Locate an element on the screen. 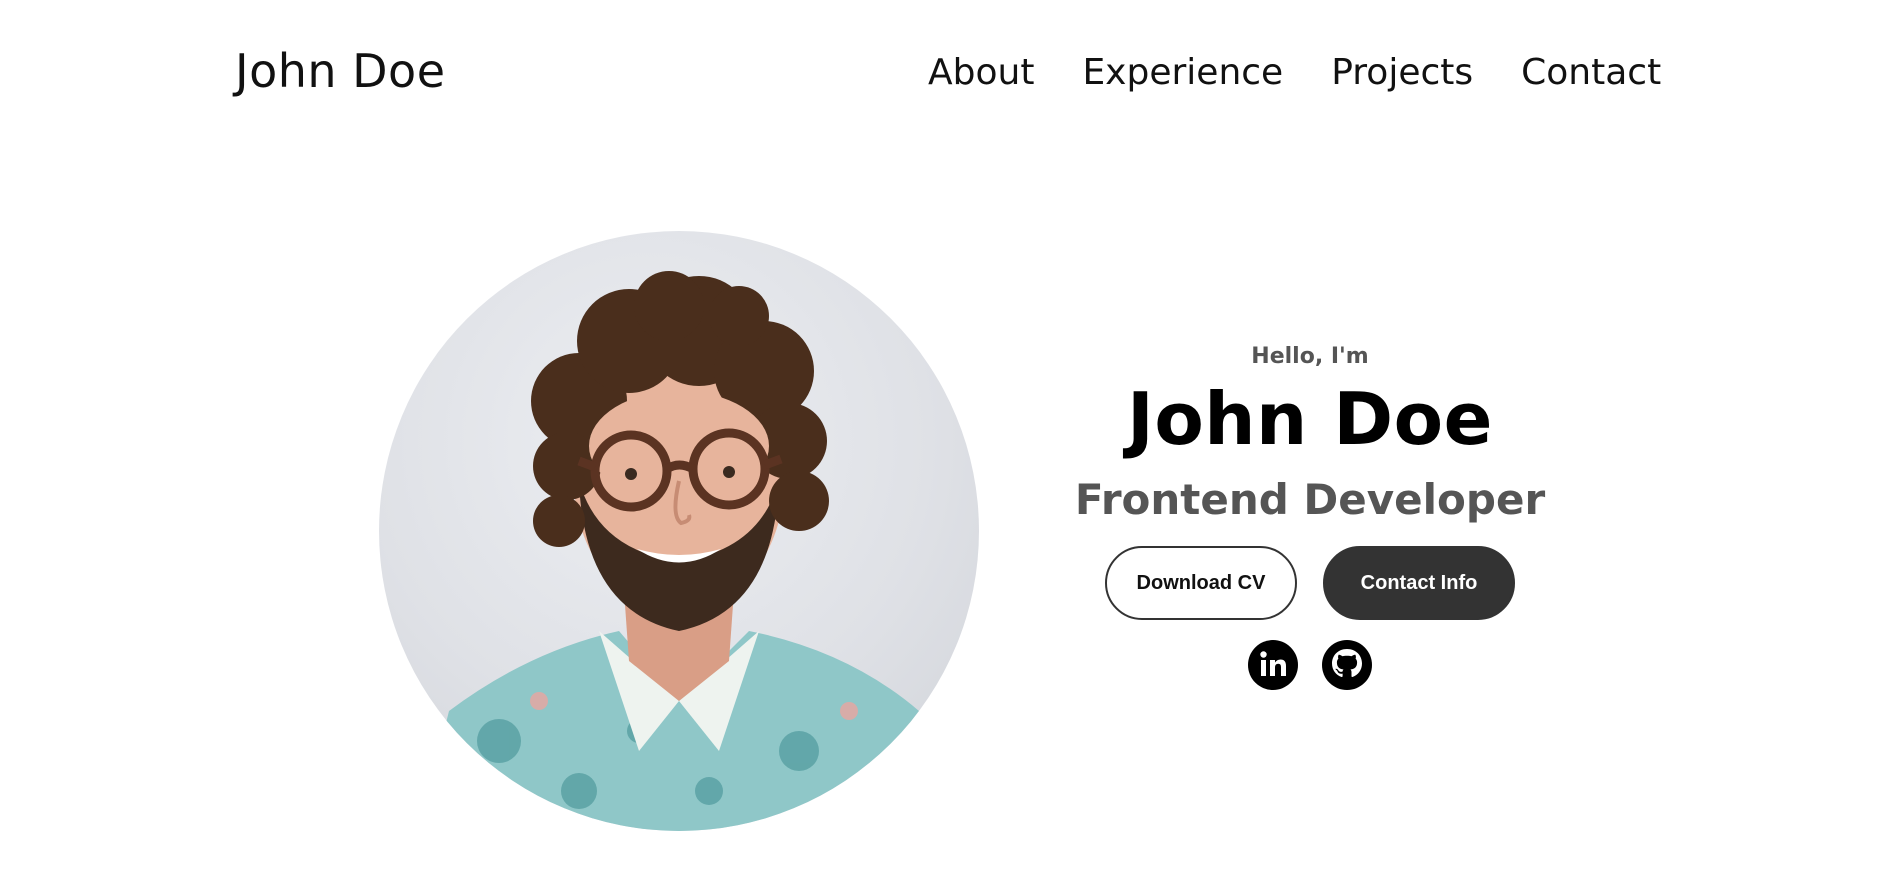 This screenshot has height=871, width=1891. nav-link-projects: Projects is located at coordinates (1402, 72).